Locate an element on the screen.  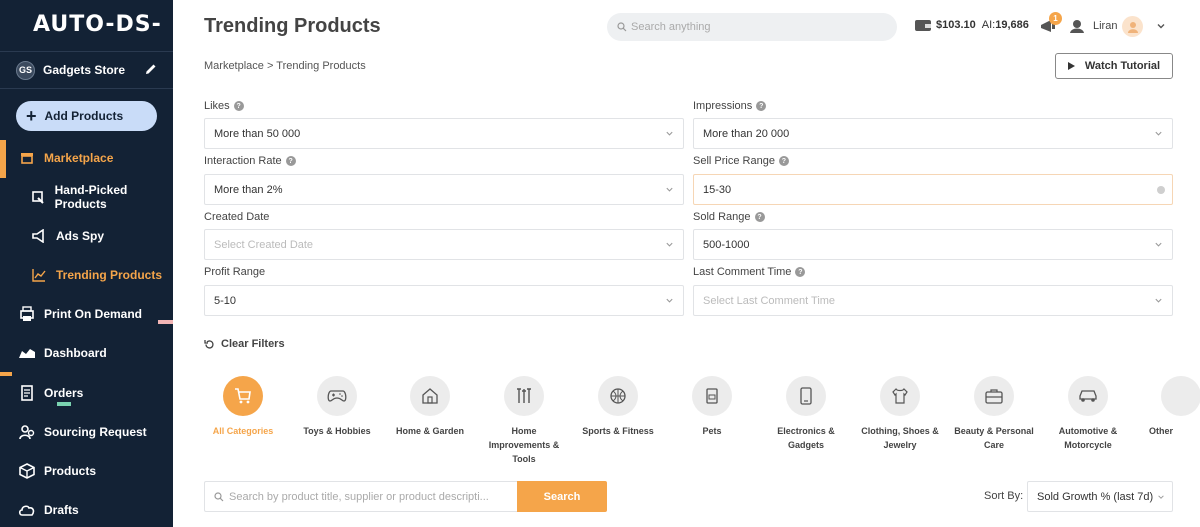
created-date-placeholder: Select Created Date is located at coordinates (264, 244).